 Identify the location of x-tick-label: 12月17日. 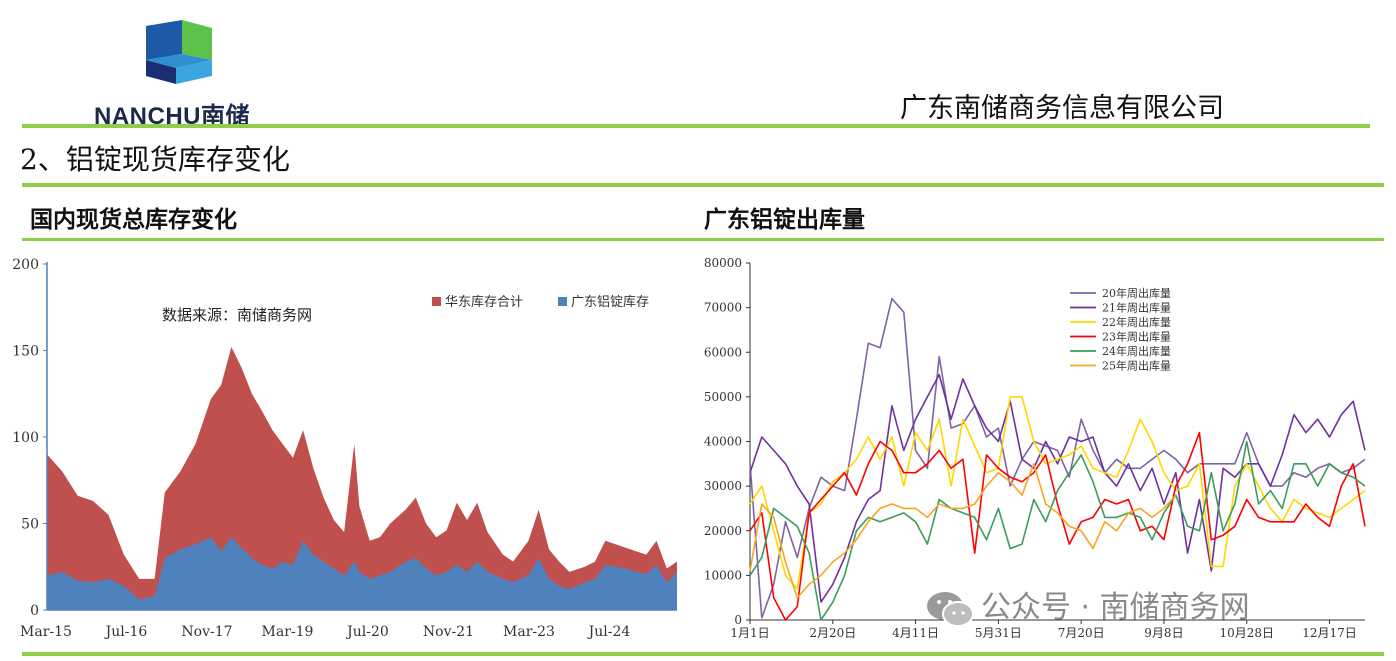
(1329, 633).